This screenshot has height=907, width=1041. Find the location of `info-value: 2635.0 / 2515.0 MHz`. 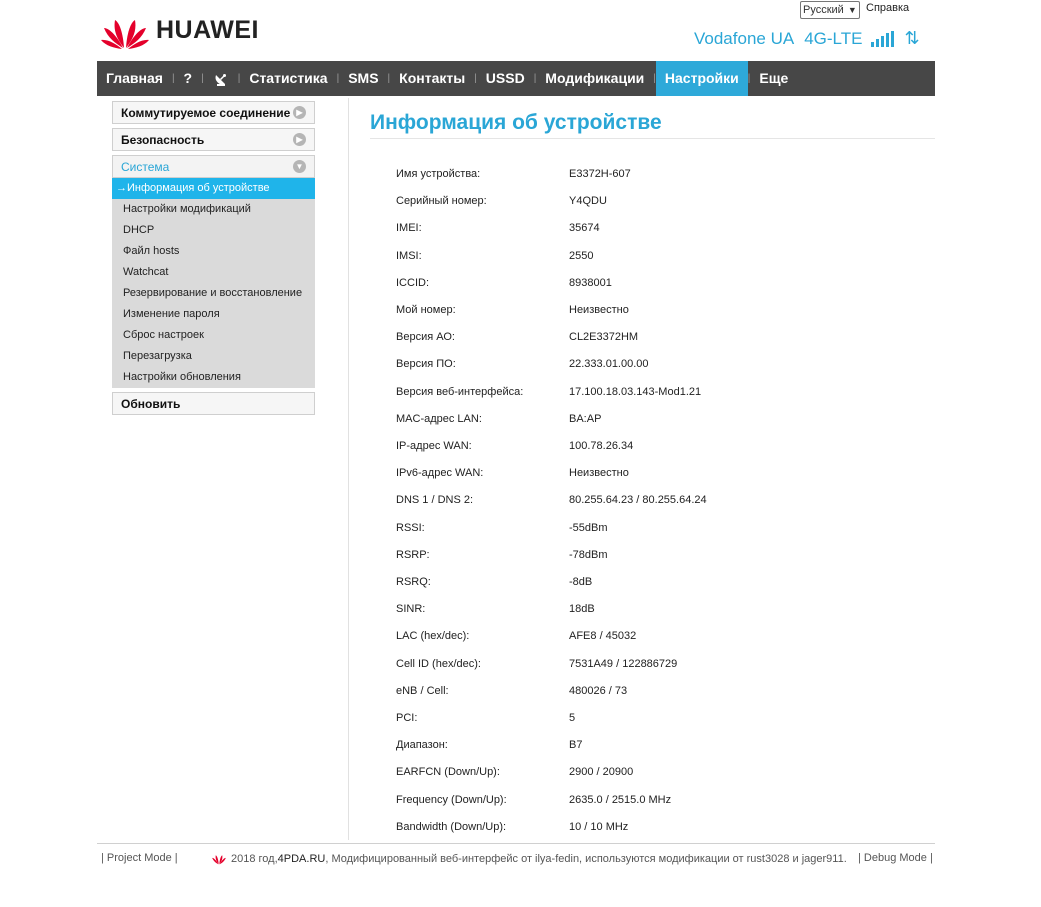

info-value: 2635.0 / 2515.0 MHz is located at coordinates (620, 799).